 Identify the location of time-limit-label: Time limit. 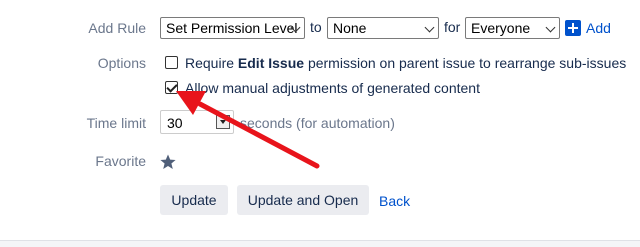
(116, 123).